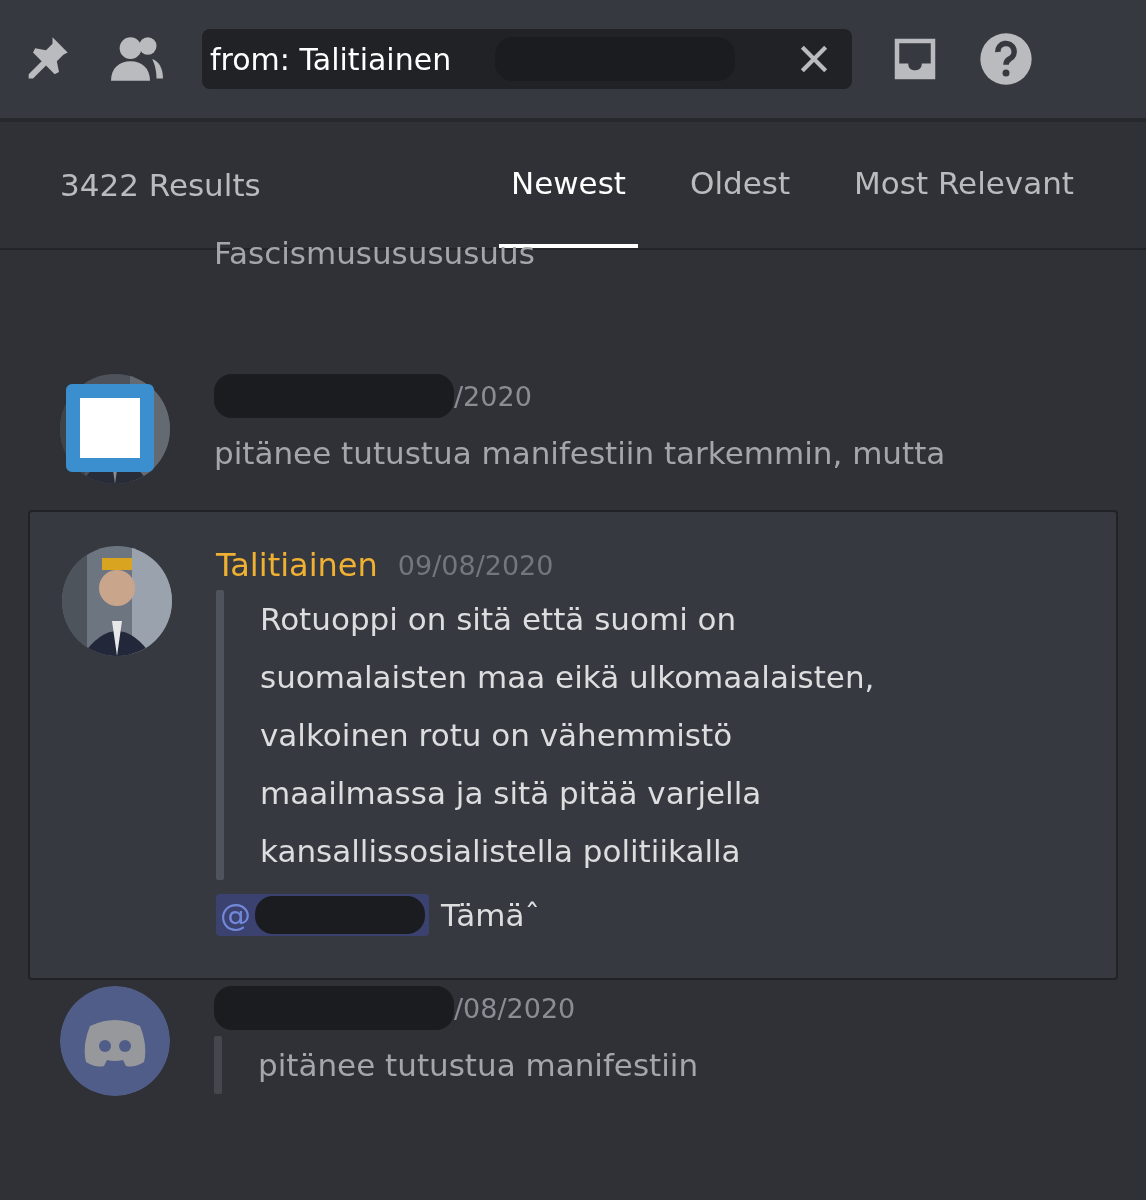  What do you see at coordinates (580, 453) in the screenshot?
I see `message-text: pitänee tutustua manifestiin tarkemmin, mutta` at bounding box center [580, 453].